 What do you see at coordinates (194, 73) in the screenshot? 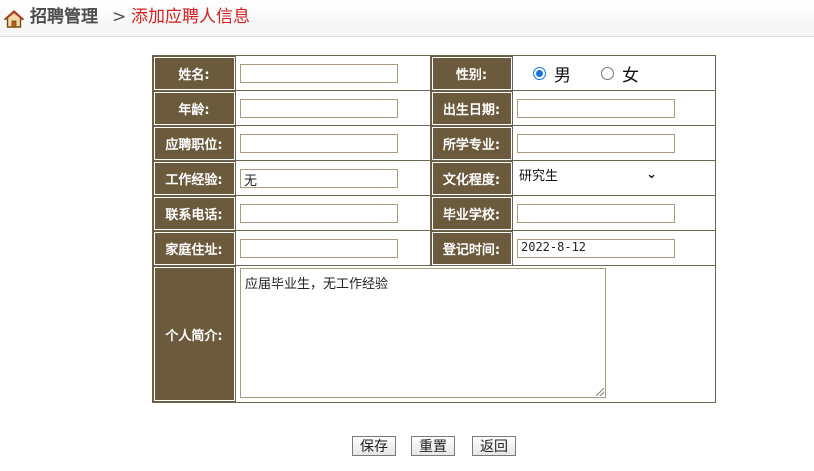
I see `name-label: 姓名:` at bounding box center [194, 73].